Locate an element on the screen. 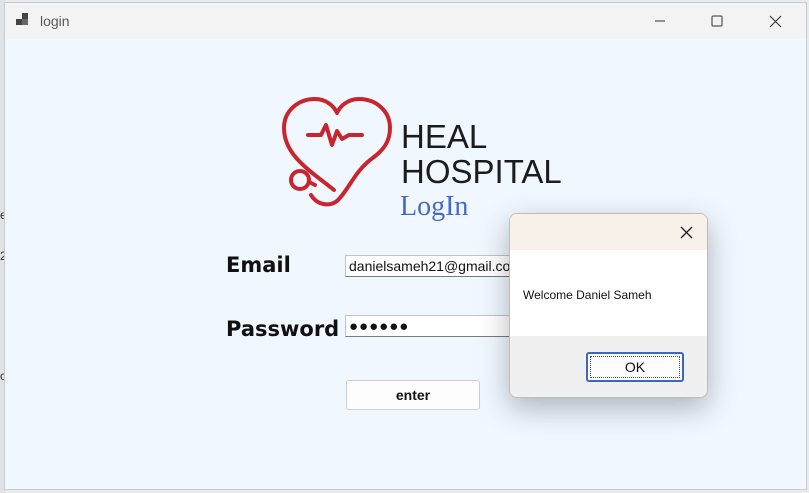 The height and width of the screenshot is (493, 809). dialog-footer: OK is located at coordinates (608, 366).